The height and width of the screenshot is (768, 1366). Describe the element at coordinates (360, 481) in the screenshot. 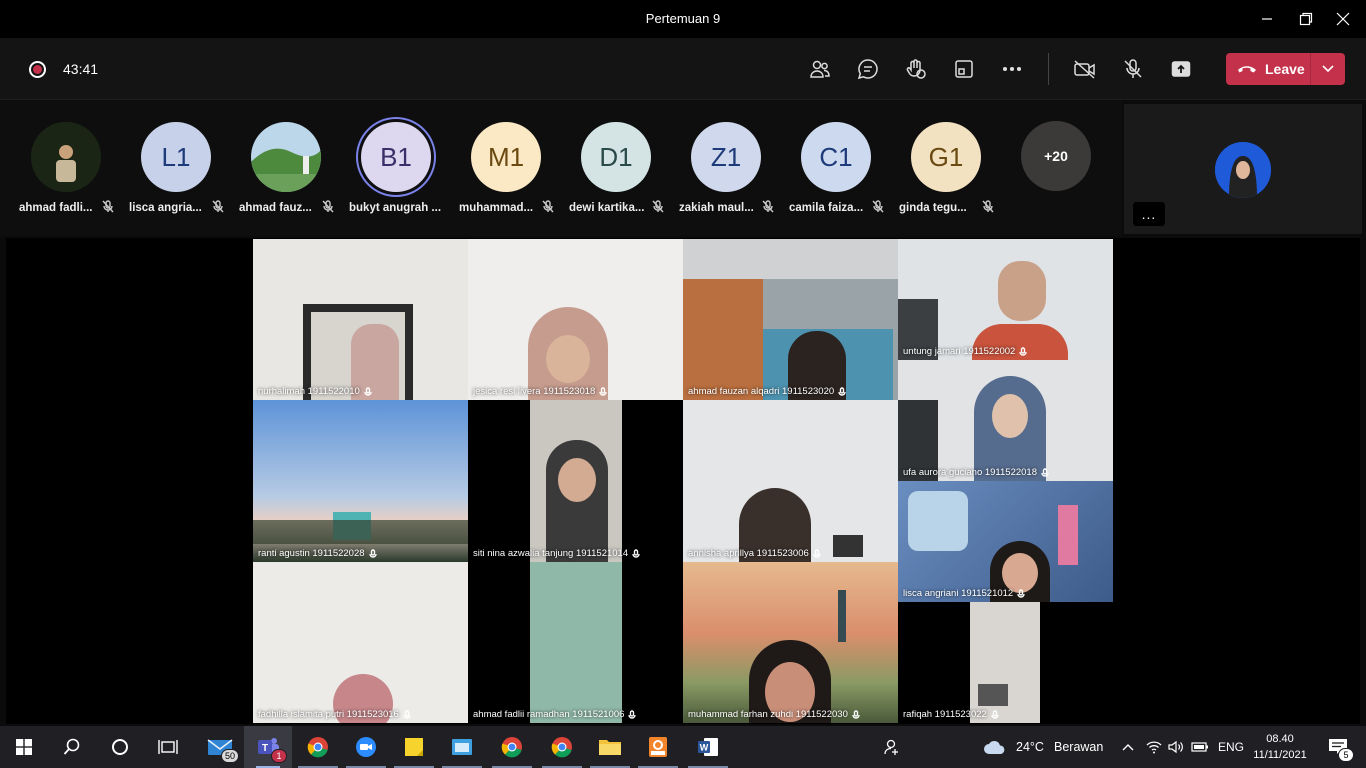

I see `video-tile: ranti agustin 1911522028` at that location.